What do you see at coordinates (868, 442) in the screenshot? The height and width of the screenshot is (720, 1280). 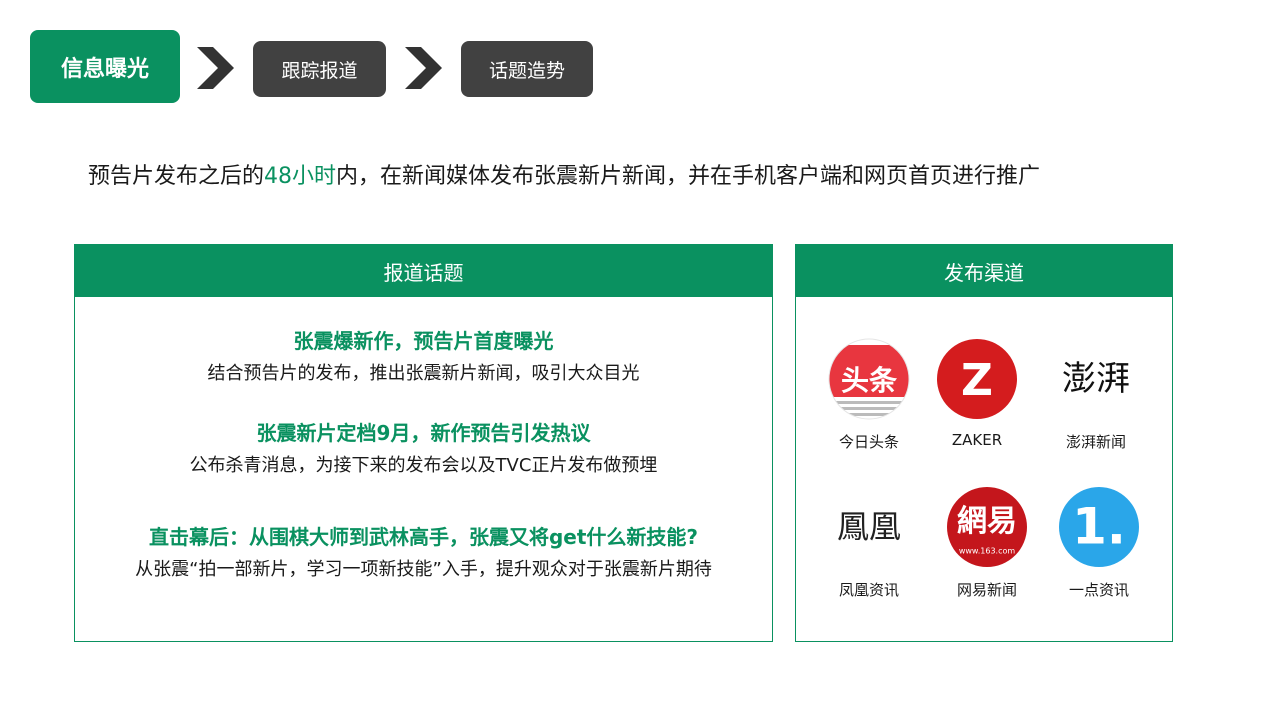 I see `channel-name: 今日头条` at bounding box center [868, 442].